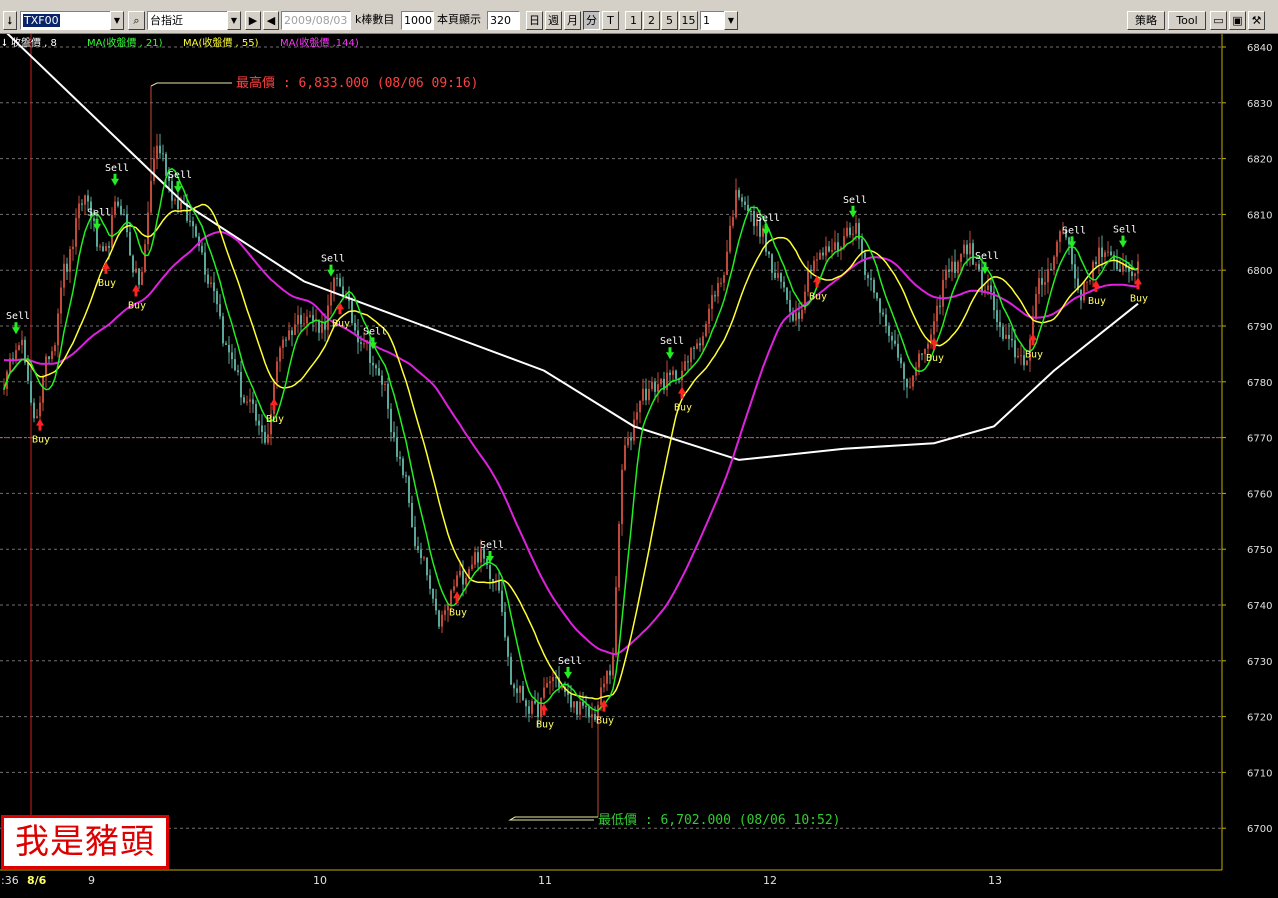 The image size is (1278, 898). Describe the element at coordinates (1187, 20) in the screenshot. I see `tool-button: Tool` at that location.